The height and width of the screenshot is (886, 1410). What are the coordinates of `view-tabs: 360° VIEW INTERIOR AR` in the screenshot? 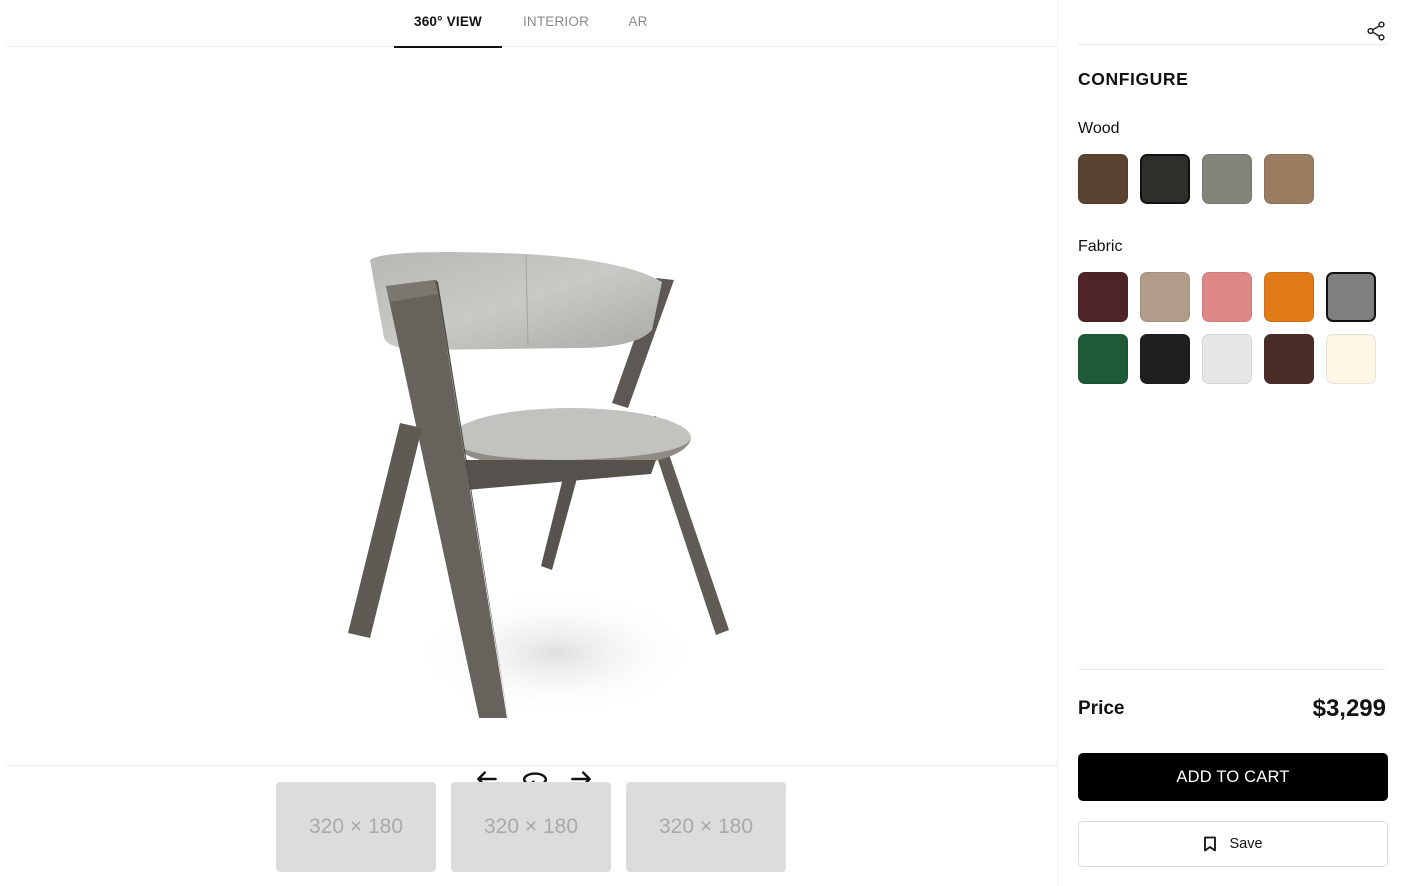 It's located at (531, 24).